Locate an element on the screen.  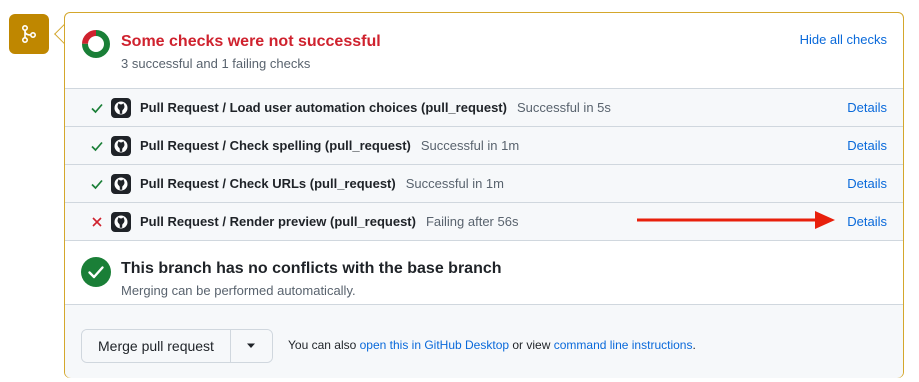
open-in-desktop-link: open this in GitHub Desktop is located at coordinates (434, 345).